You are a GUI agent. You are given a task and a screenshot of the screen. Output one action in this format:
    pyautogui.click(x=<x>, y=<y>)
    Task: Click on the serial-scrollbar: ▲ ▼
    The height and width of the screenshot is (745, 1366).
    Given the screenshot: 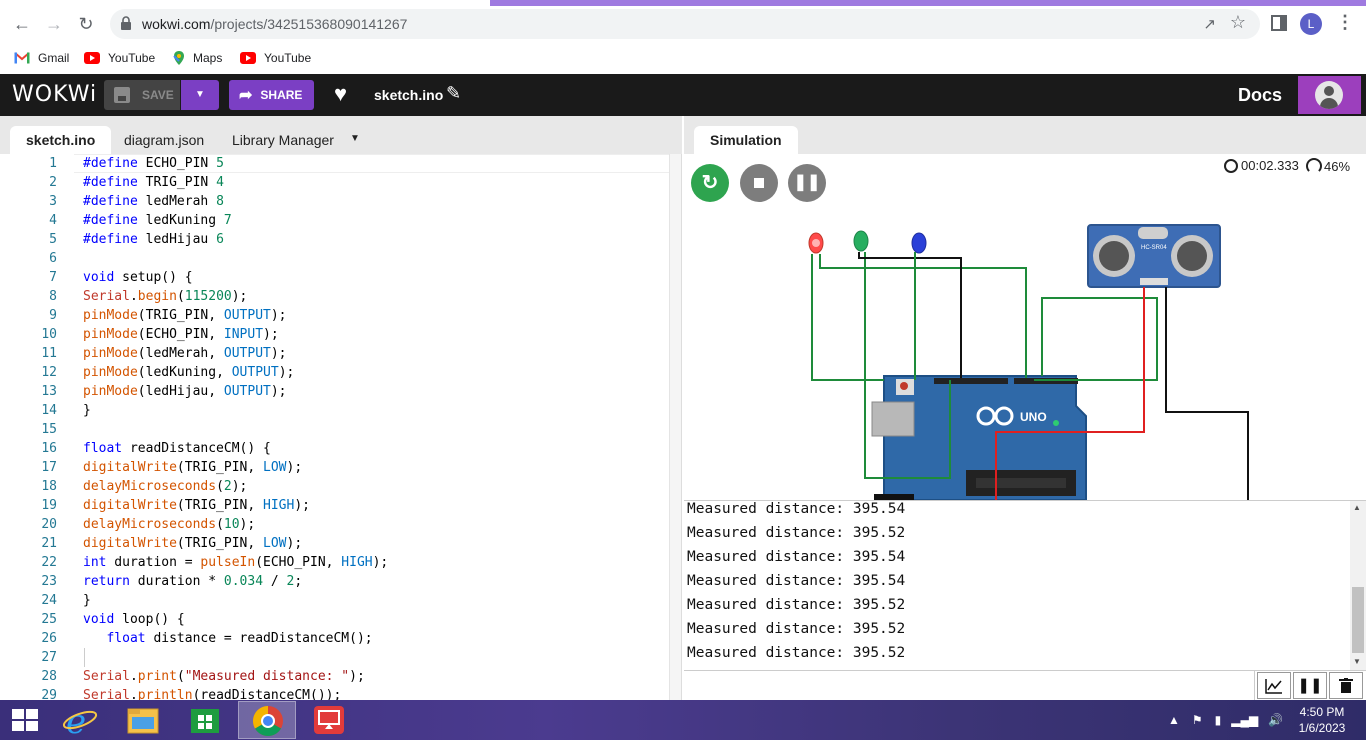 What is the action you would take?
    pyautogui.click(x=1358, y=585)
    